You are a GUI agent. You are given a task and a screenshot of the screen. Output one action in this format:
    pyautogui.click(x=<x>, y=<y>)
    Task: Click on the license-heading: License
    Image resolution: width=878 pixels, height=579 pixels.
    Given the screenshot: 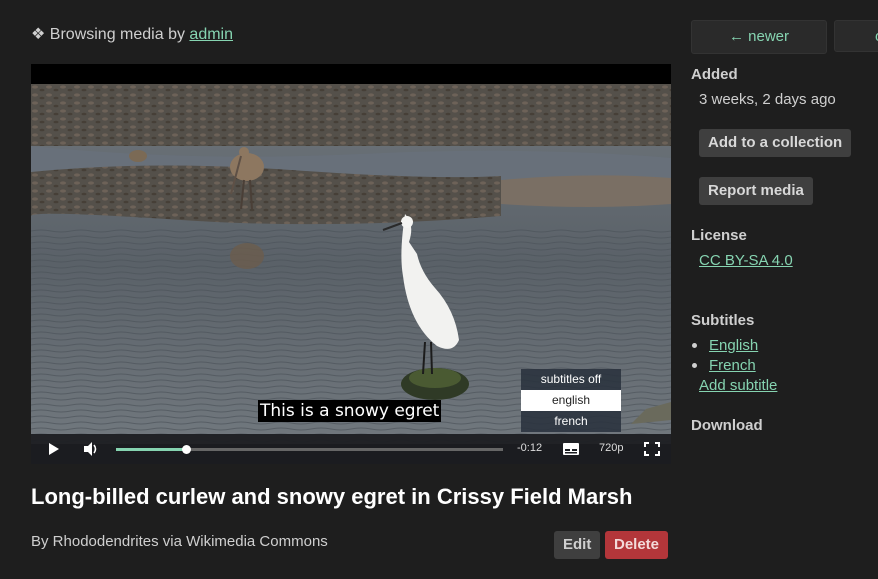 What is the action you would take?
    pyautogui.click(x=719, y=235)
    